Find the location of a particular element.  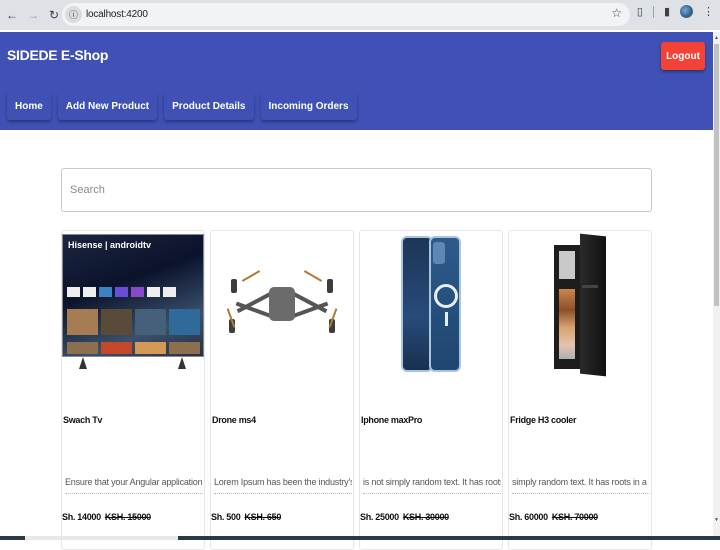

browser-toolbar: ← → ↻ ⓘ localhost:4200 ☆ ▯ ▮ ⋮ is located at coordinates (360, 15).